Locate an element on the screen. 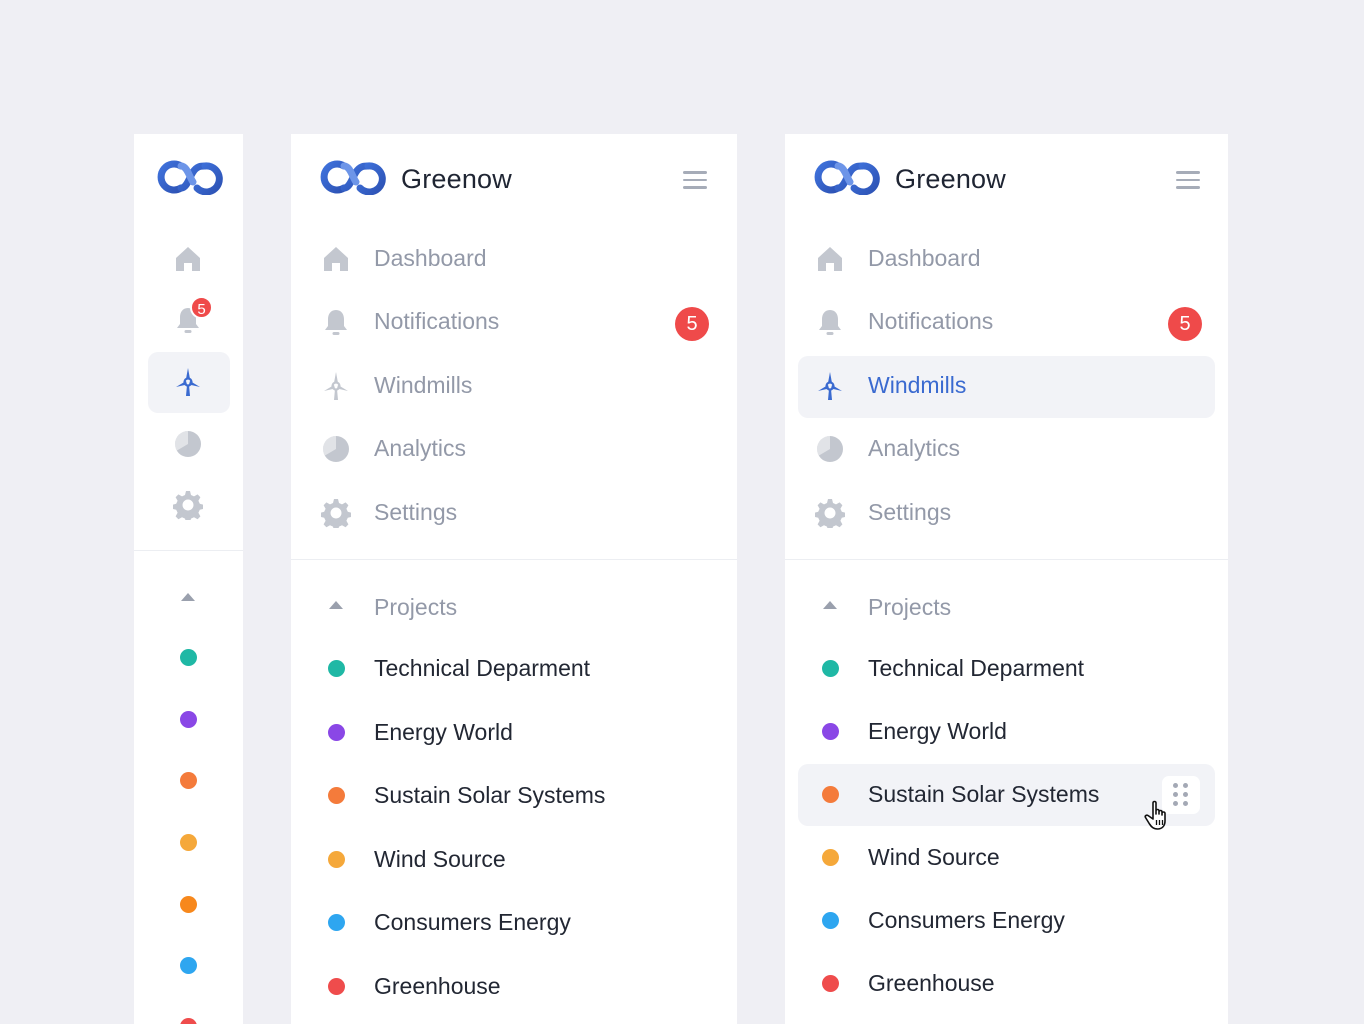  active-highlight is located at coordinates (1006, 387).